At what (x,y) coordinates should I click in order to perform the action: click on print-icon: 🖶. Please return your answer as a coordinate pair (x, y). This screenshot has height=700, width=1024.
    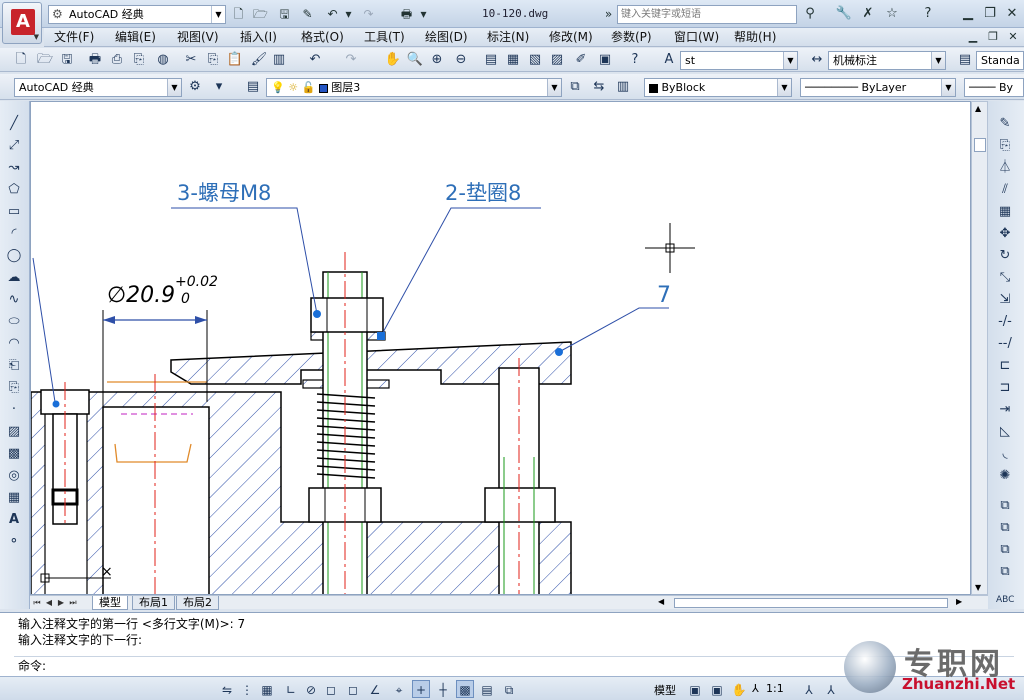
    Looking at the image, I should click on (406, 14).